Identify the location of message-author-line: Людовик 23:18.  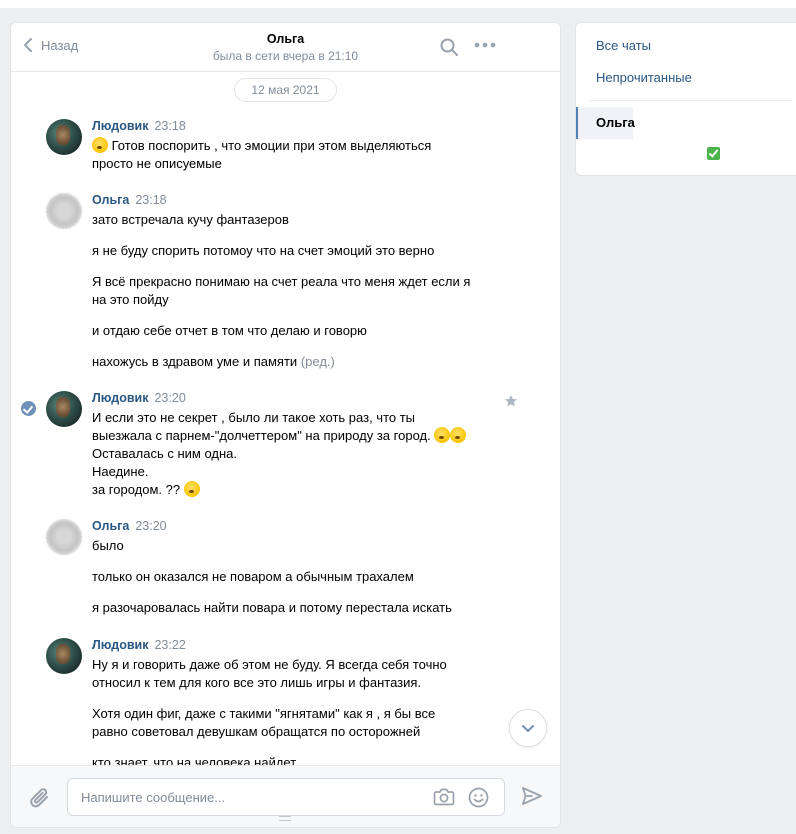
(139, 126).